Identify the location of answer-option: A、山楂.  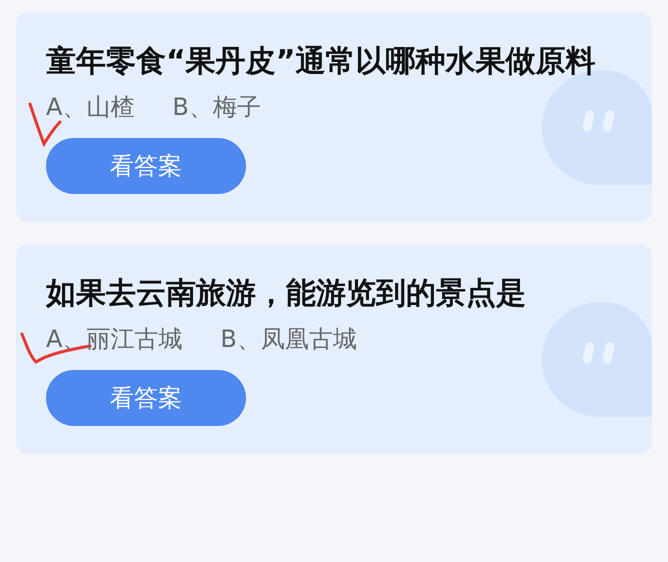
(90, 107).